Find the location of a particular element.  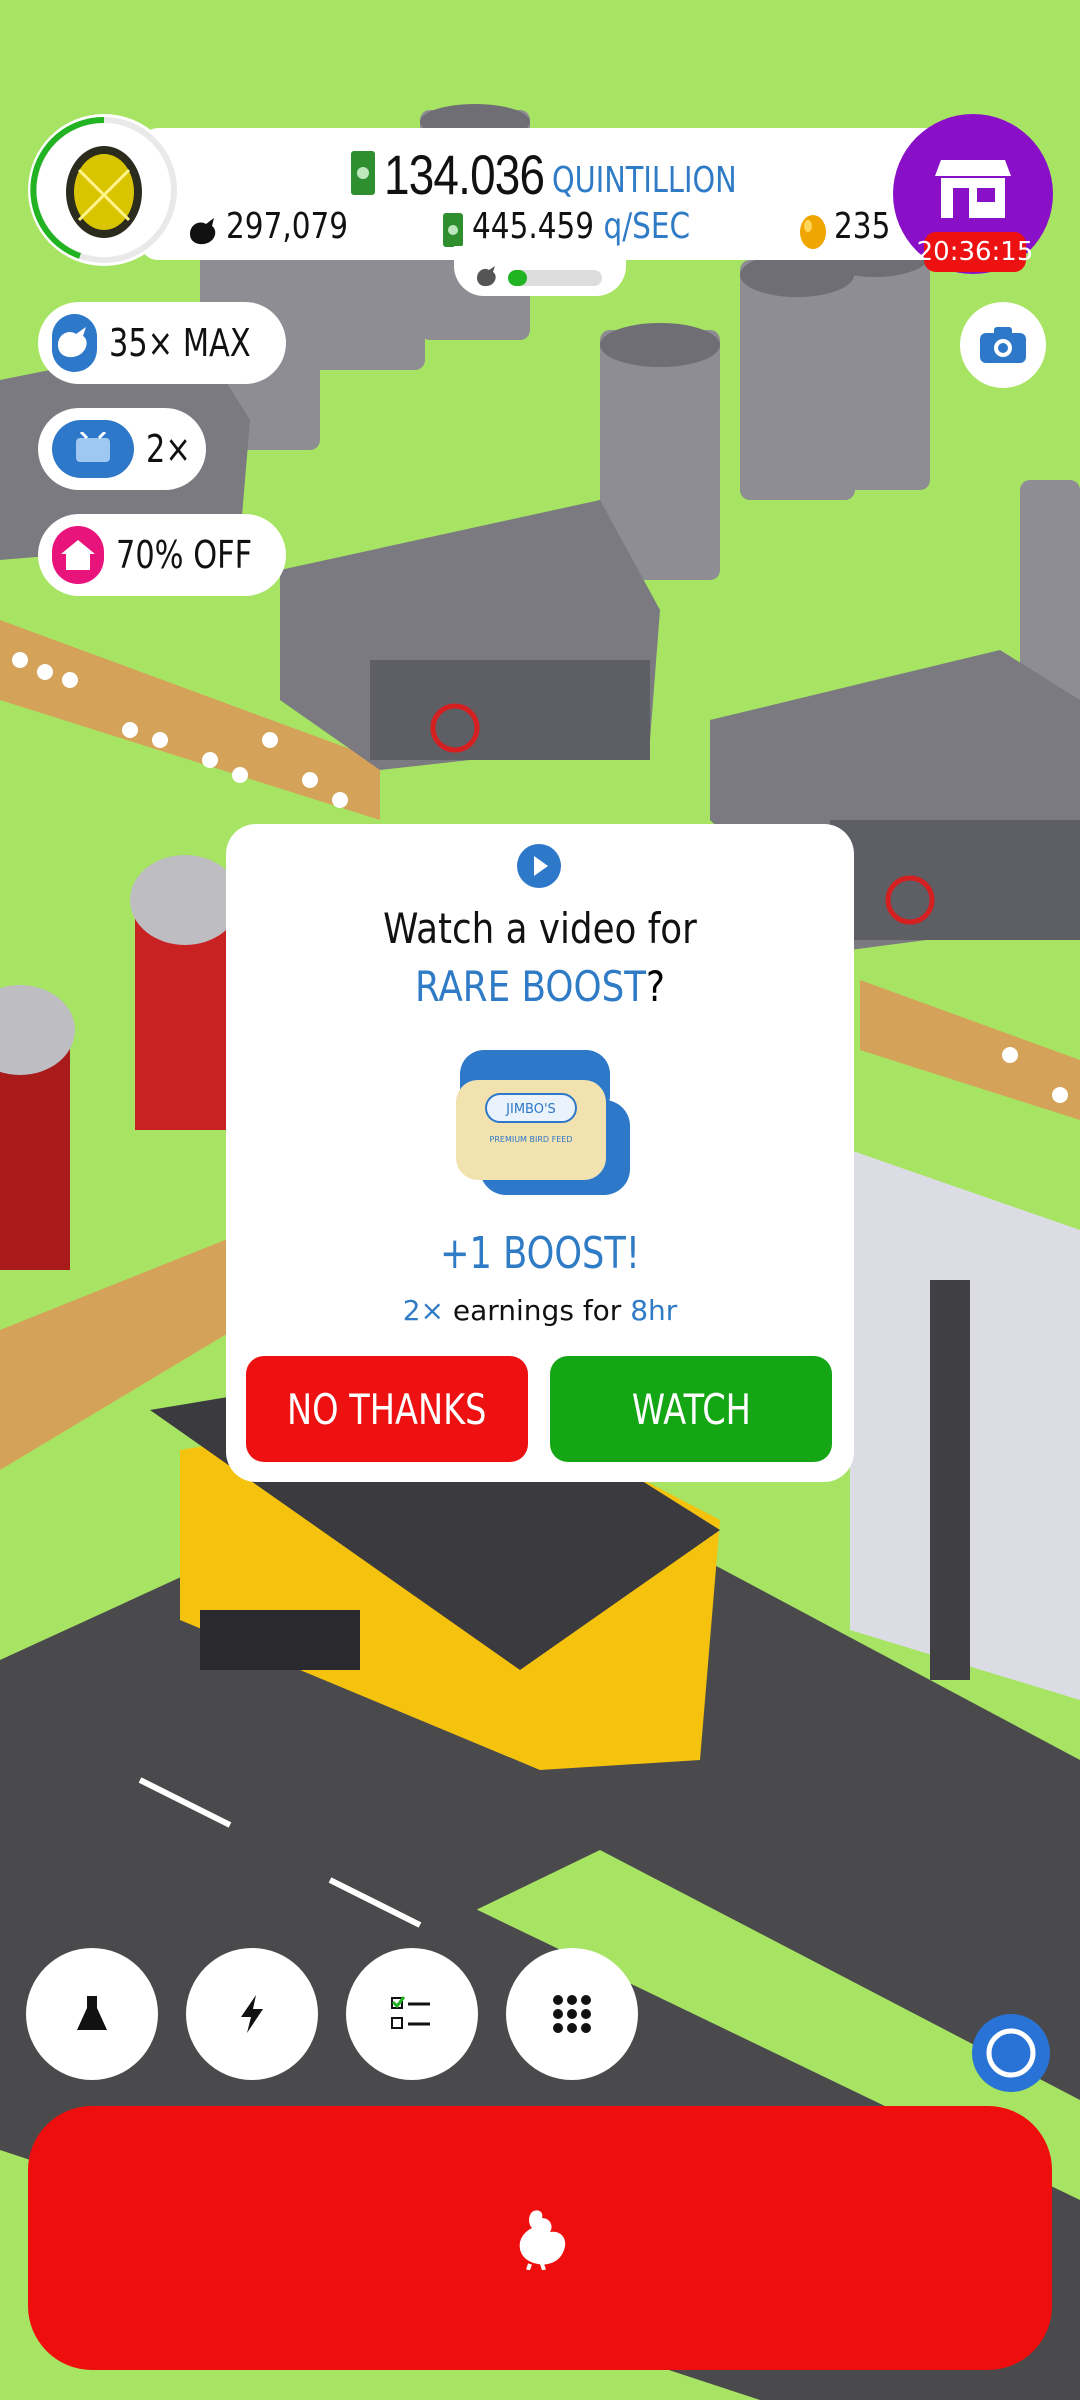

play-icon is located at coordinates (539, 866).